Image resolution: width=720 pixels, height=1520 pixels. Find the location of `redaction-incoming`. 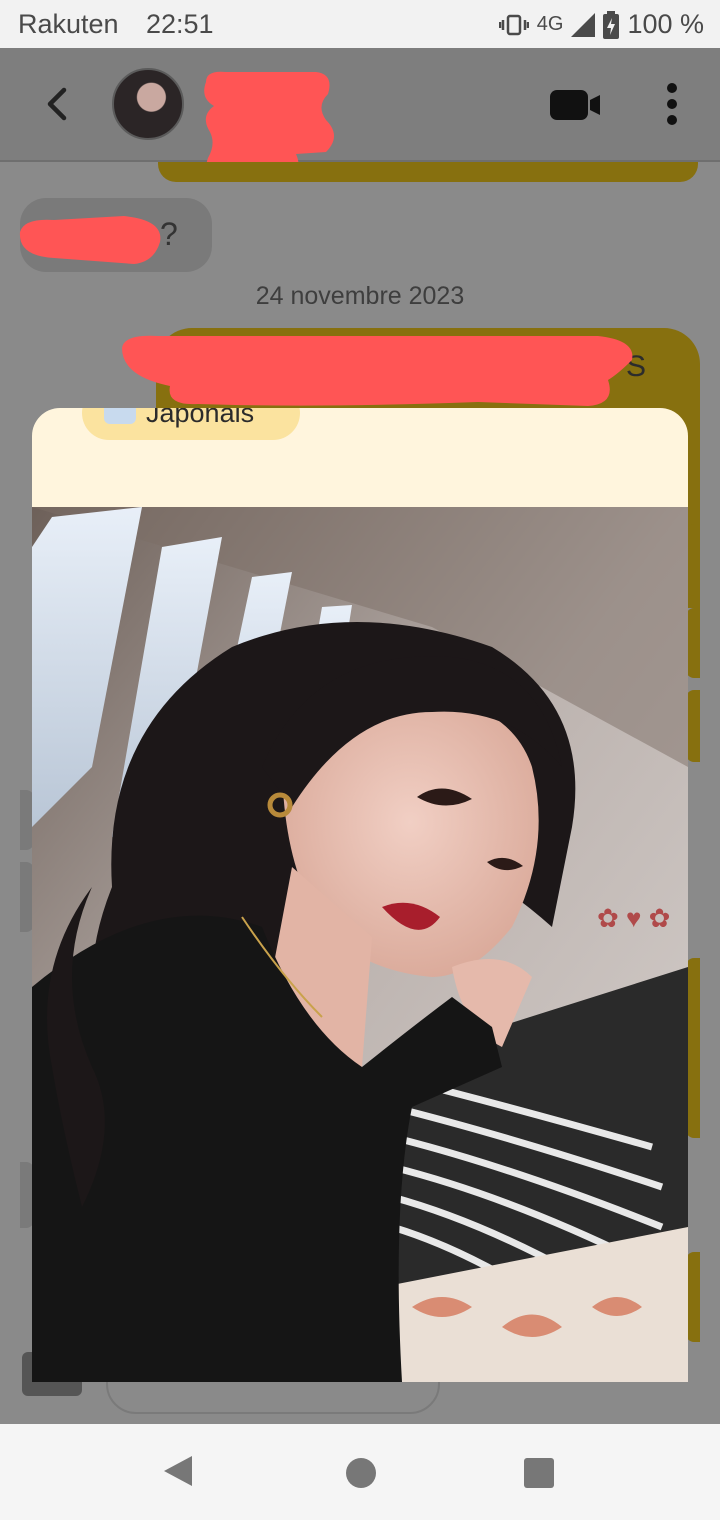

redaction-incoming is located at coordinates (90, 240).